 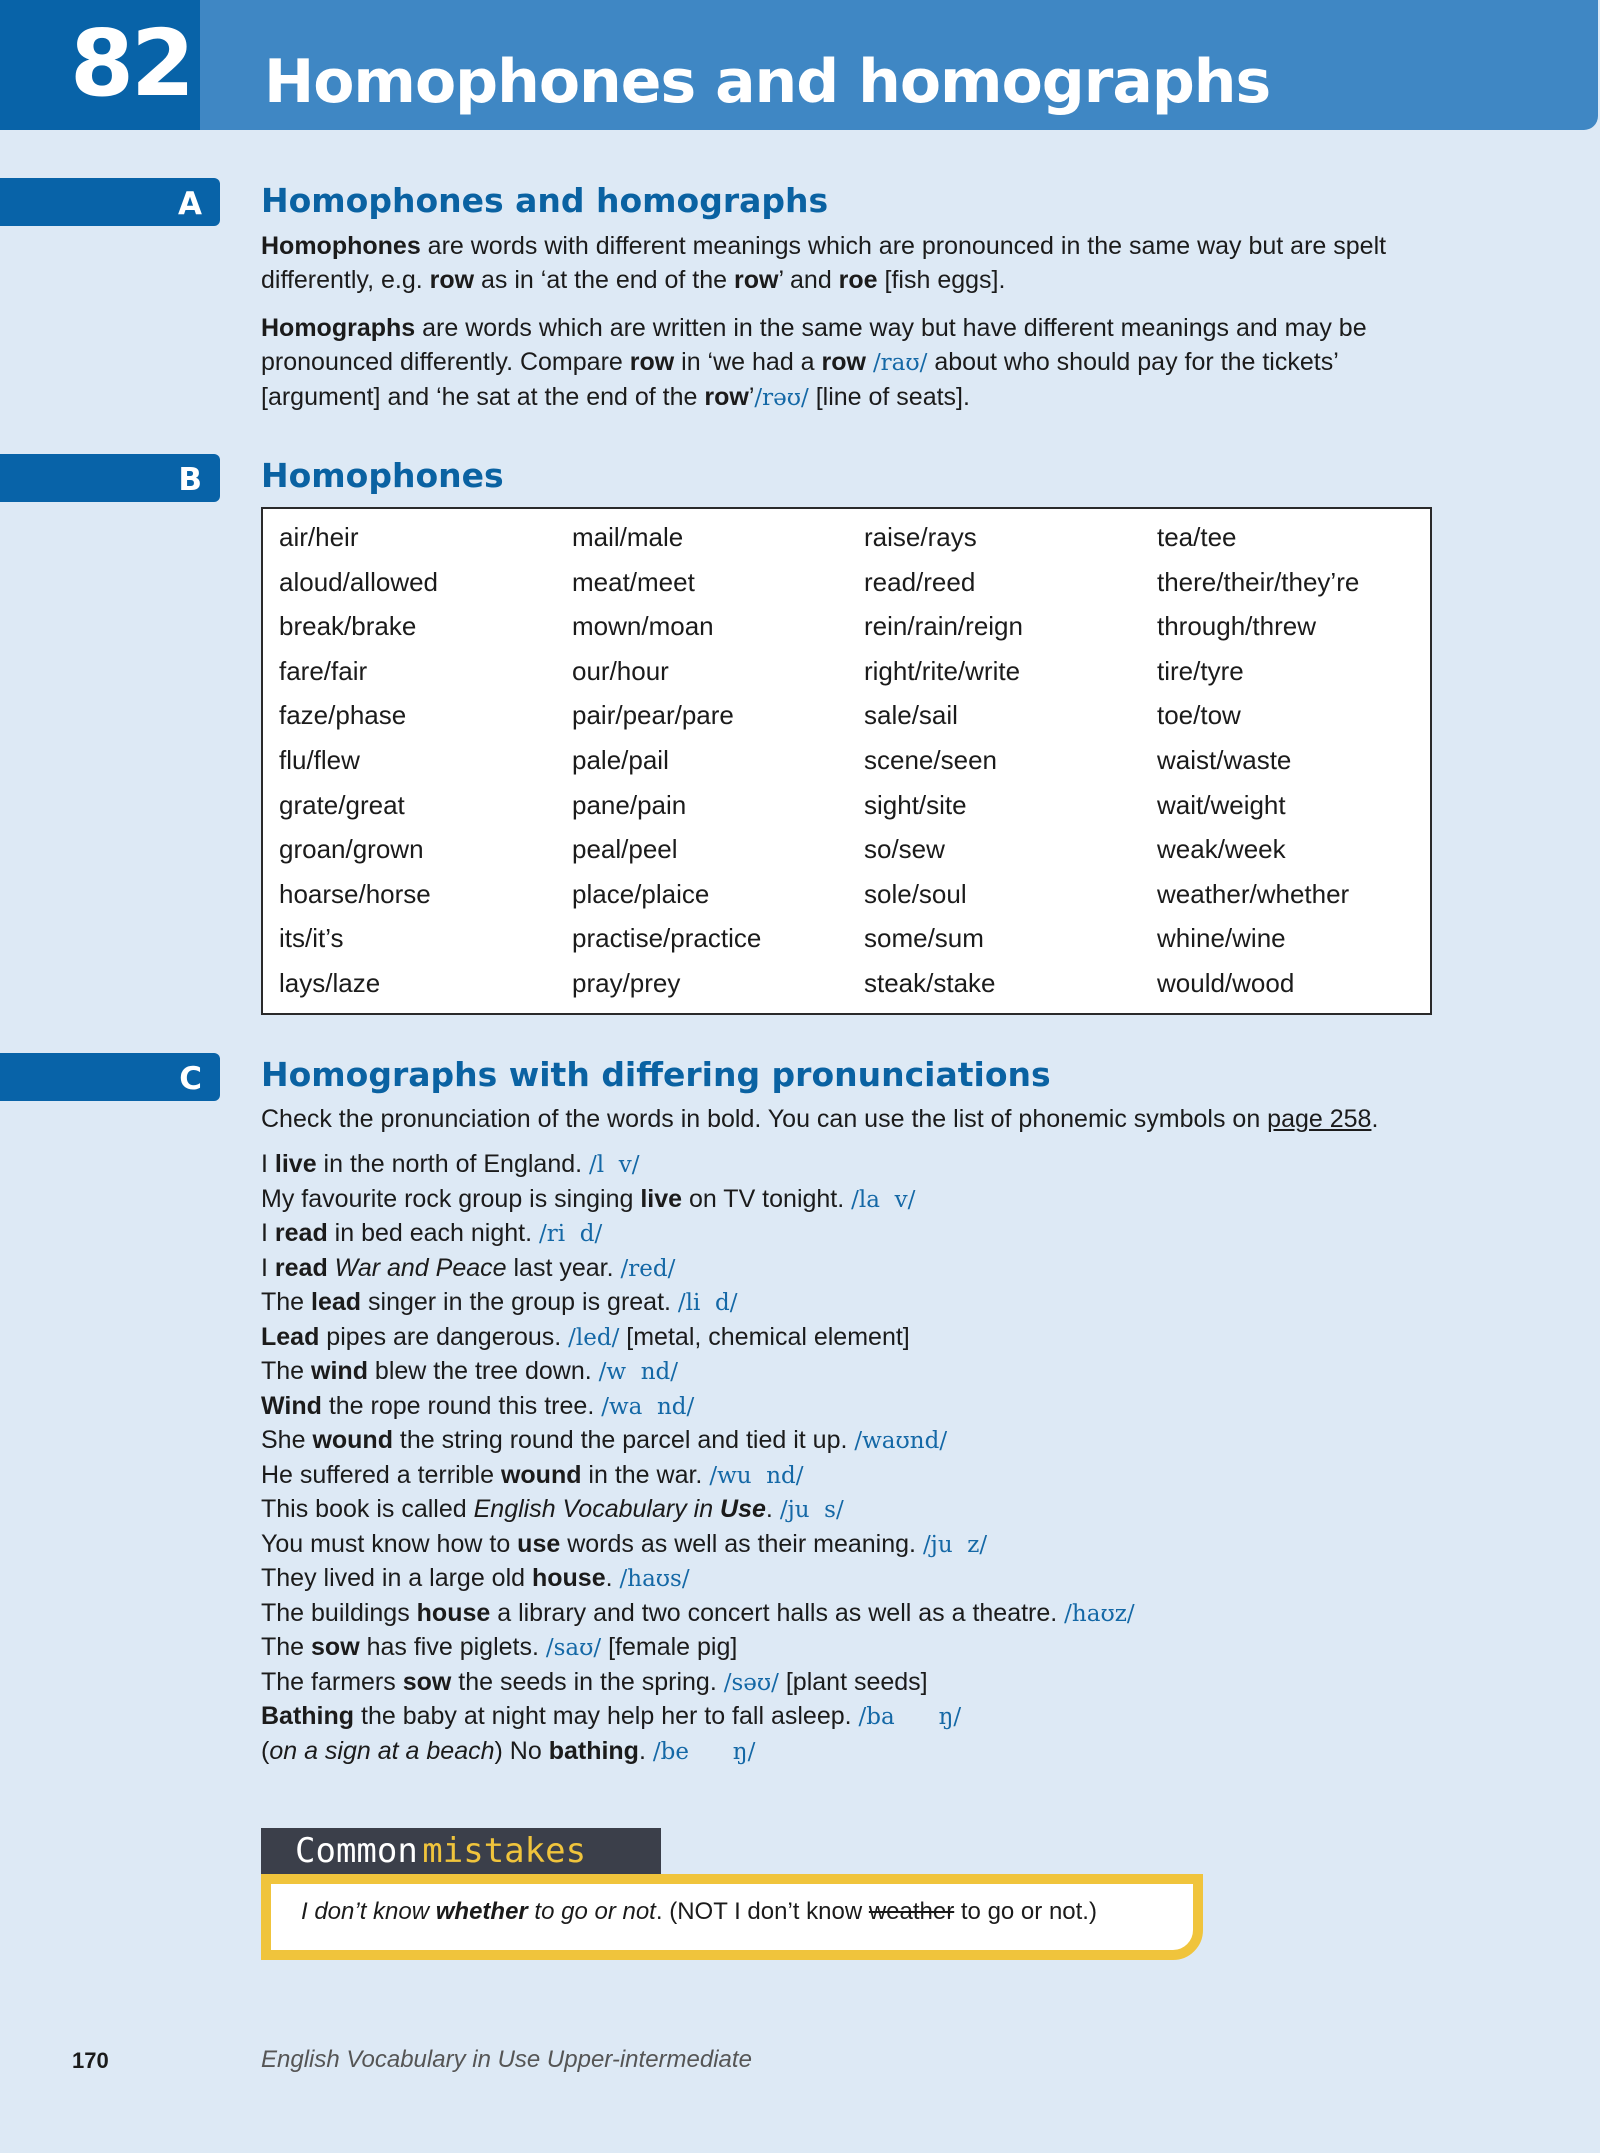 I want to click on example-sentence: I read War and Peace last year. /red/, so click(x=861, y=1268).